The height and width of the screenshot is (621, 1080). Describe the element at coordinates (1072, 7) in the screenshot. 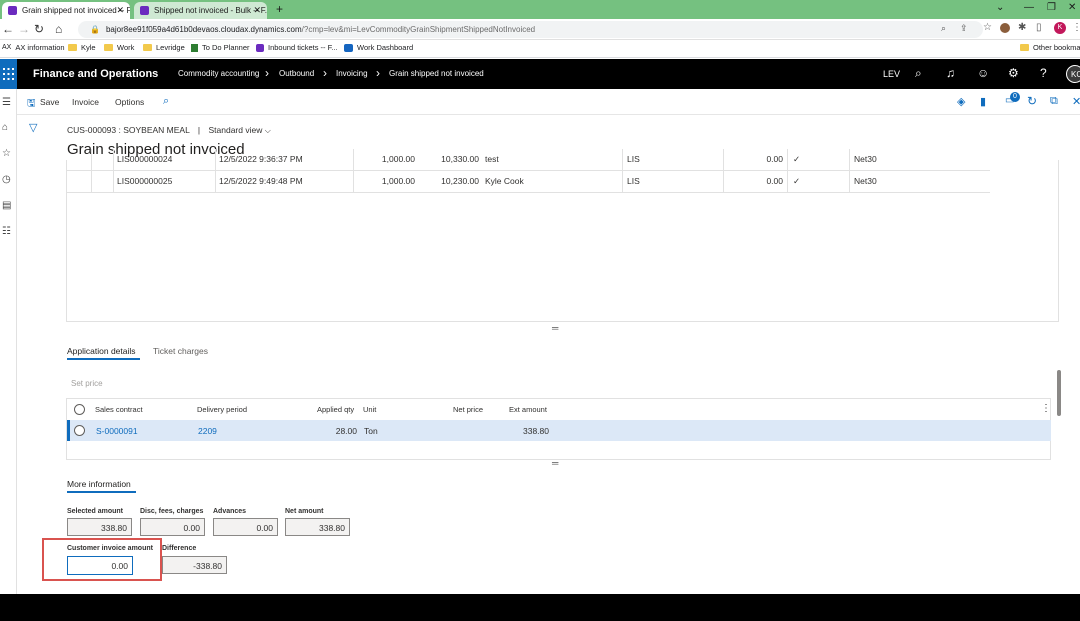

I see `close-window-icon: ✕` at that location.